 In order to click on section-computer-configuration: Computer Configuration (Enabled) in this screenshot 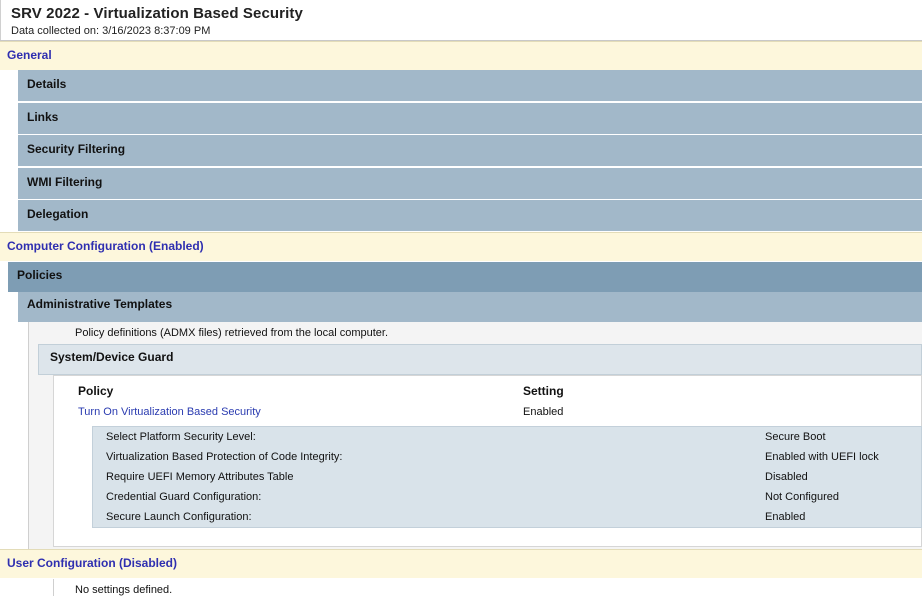, I will do `click(461, 246)`.